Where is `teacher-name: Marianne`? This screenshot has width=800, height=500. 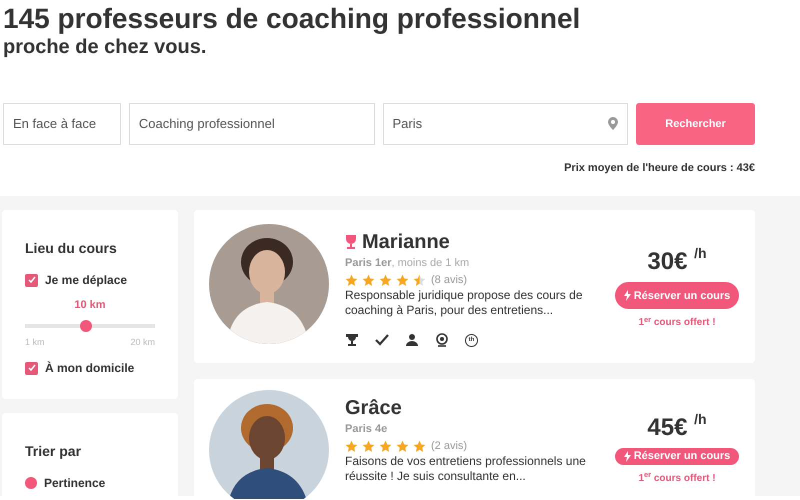 teacher-name: Marianne is located at coordinates (406, 242).